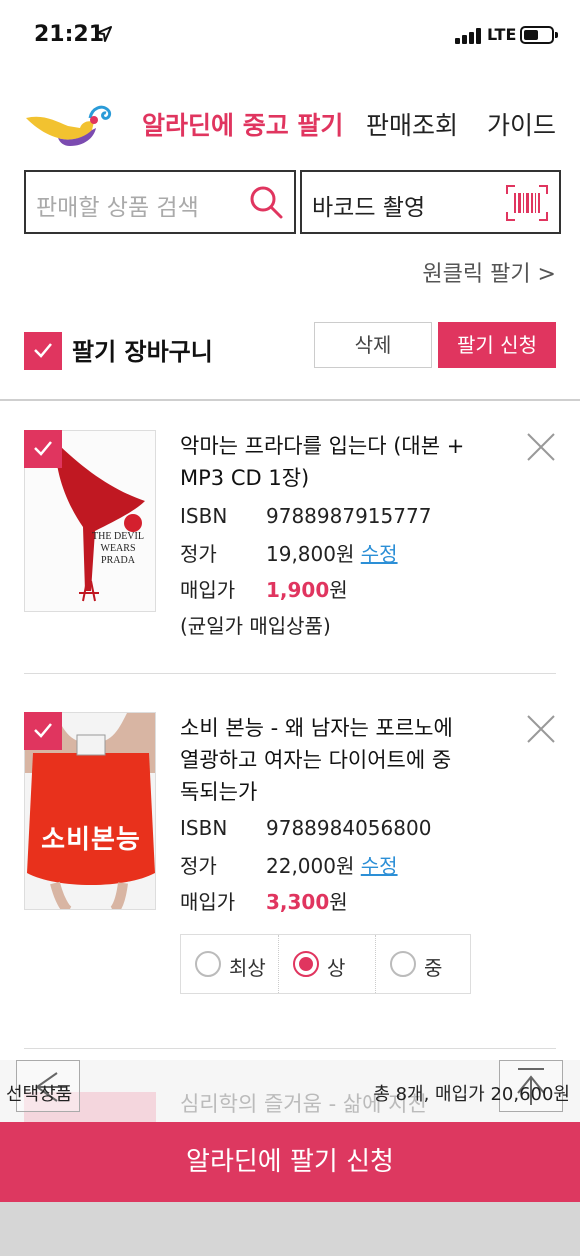 The height and width of the screenshot is (1256, 580). Describe the element at coordinates (349, 828) in the screenshot. I see `isbn-value: 9788984056800` at that location.